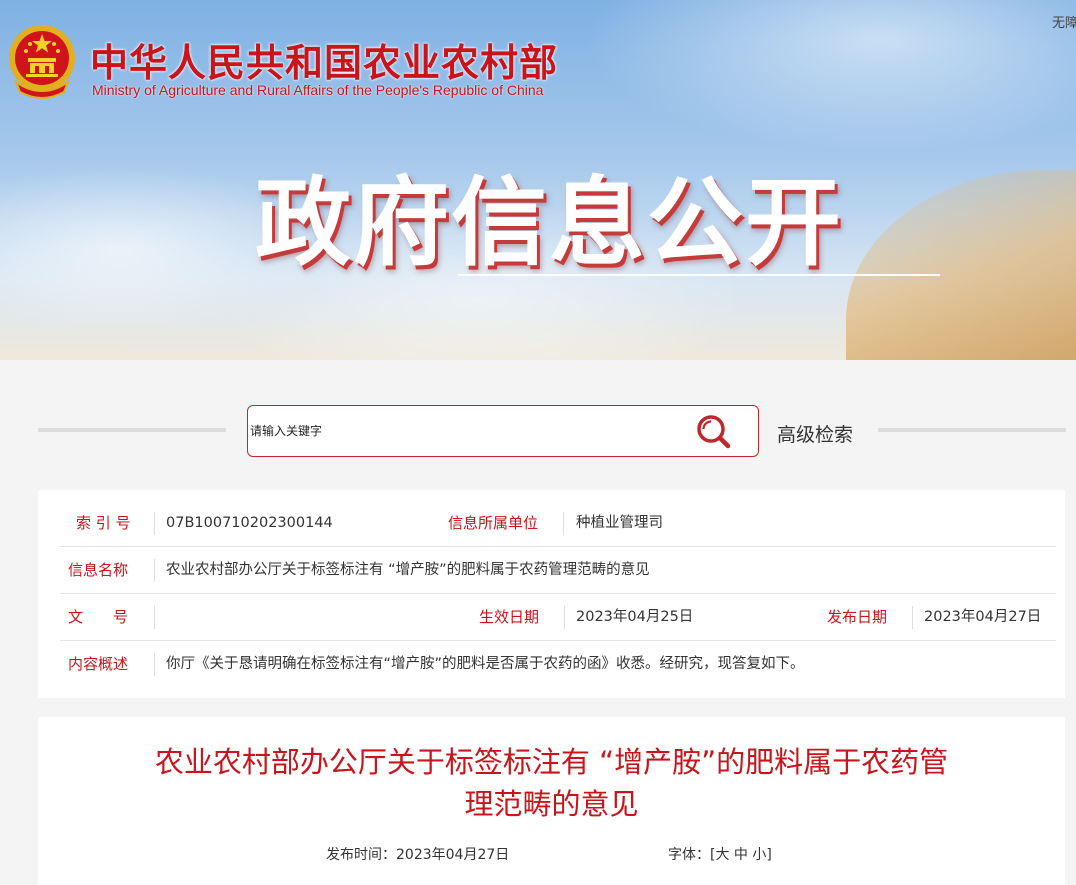 This screenshot has width=1076, height=885. I want to click on article-title-line1: 农业农村部办公厅关于标签标注有 “增产胺”的肥料属于农药管, so click(551, 762).